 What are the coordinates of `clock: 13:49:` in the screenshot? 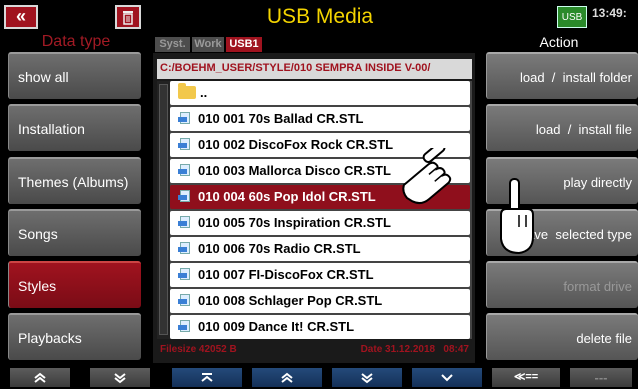 It's located at (609, 13).